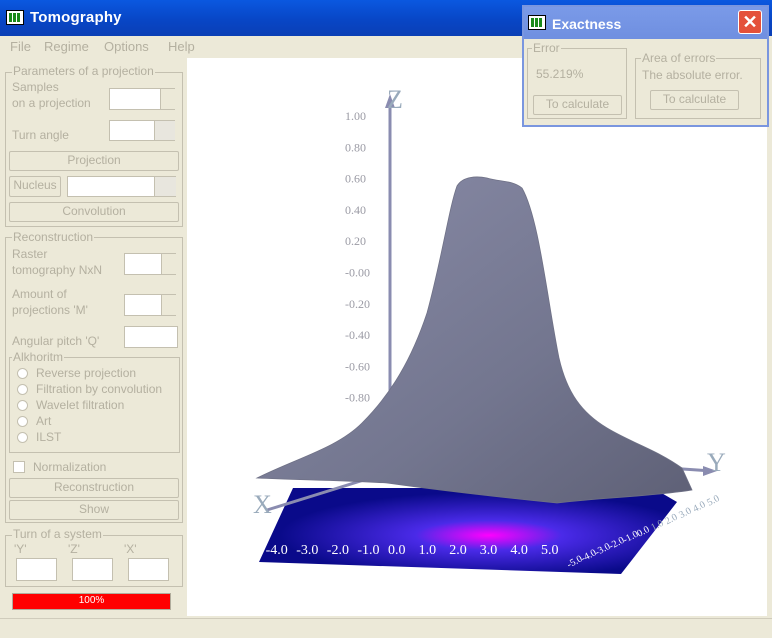  Describe the element at coordinates (76, 17) in the screenshot. I see `window-title: Tomography` at that location.